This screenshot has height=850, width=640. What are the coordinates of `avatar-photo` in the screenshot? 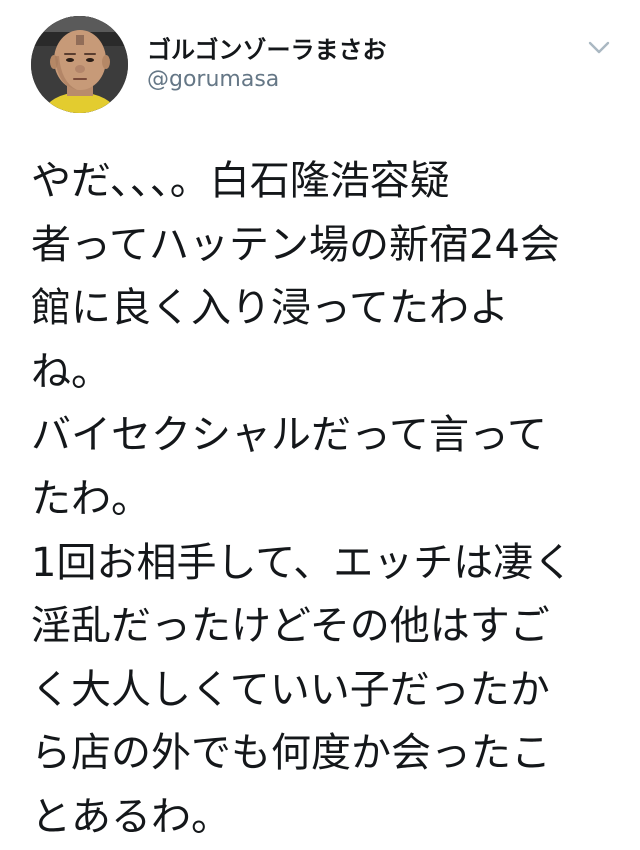 It's located at (79, 64).